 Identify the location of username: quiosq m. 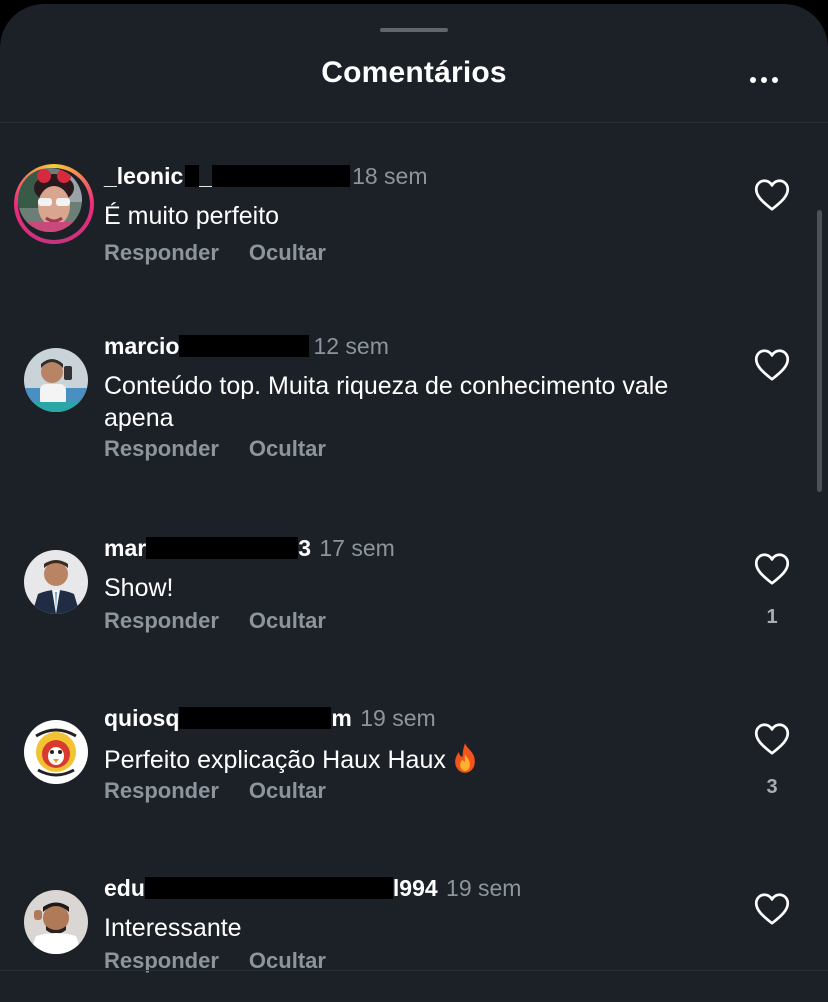
(228, 718).